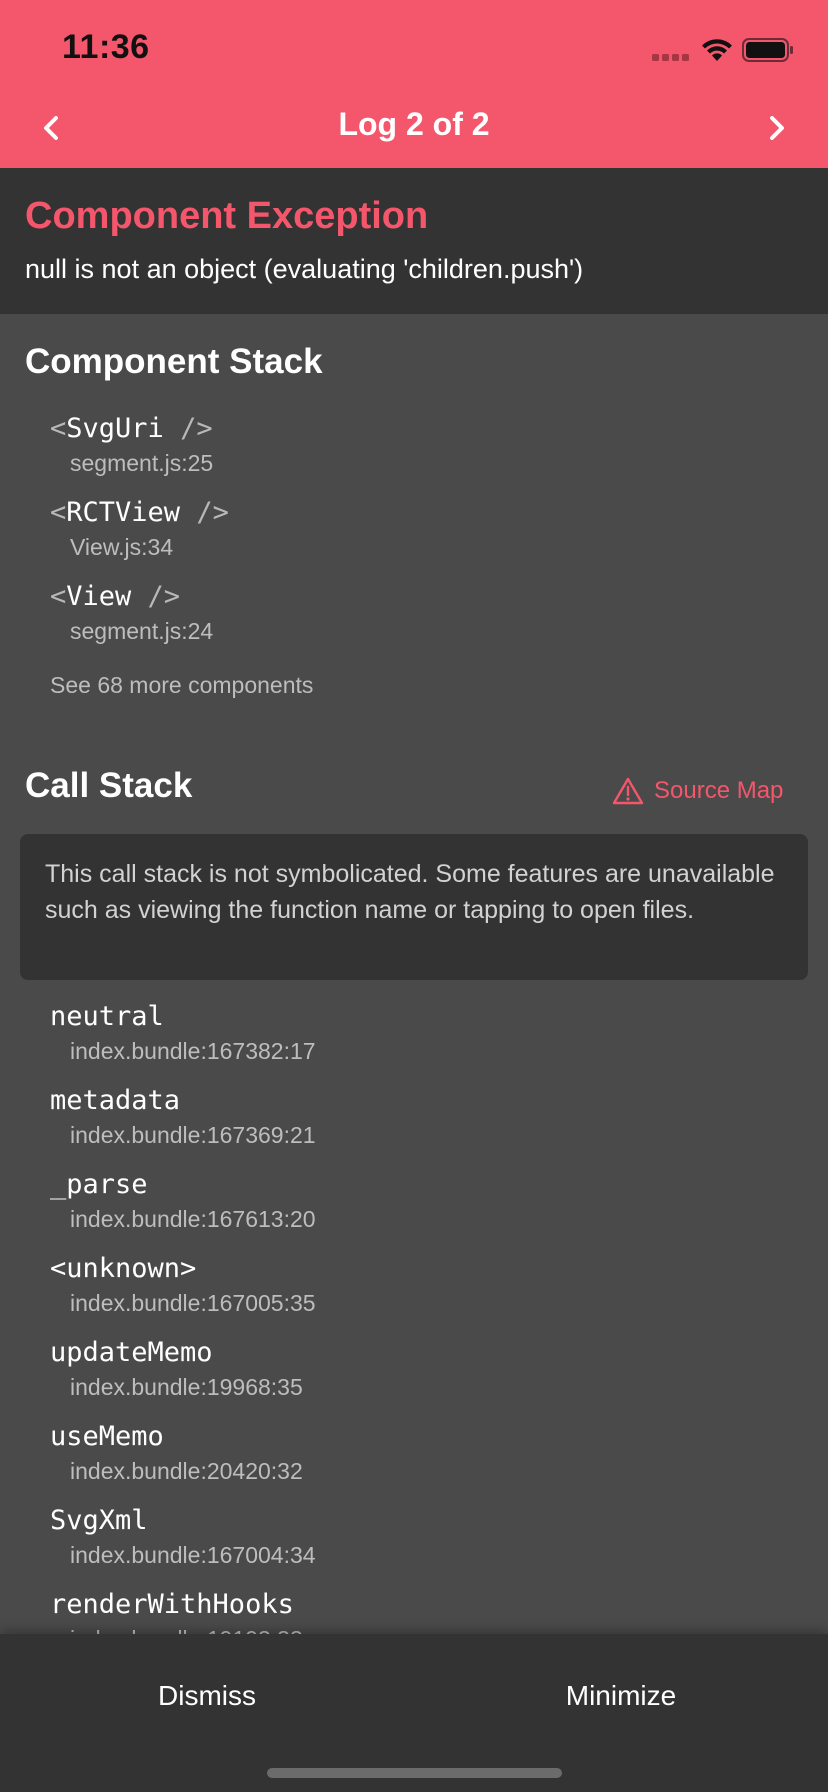 The height and width of the screenshot is (1792, 828). What do you see at coordinates (717, 50) in the screenshot?
I see `wifi-icon` at bounding box center [717, 50].